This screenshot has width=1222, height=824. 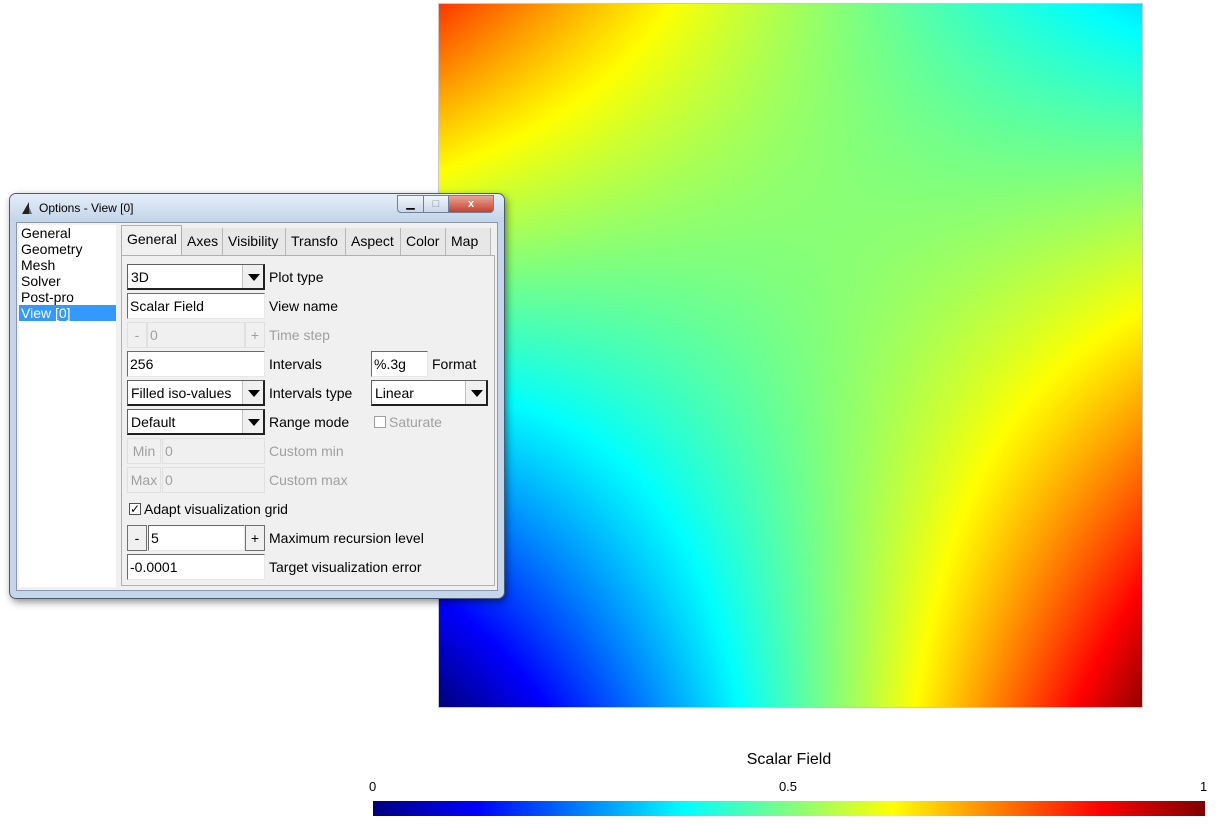 What do you see at coordinates (316, 241) in the screenshot?
I see `tab-transfo: Transfo` at bounding box center [316, 241].